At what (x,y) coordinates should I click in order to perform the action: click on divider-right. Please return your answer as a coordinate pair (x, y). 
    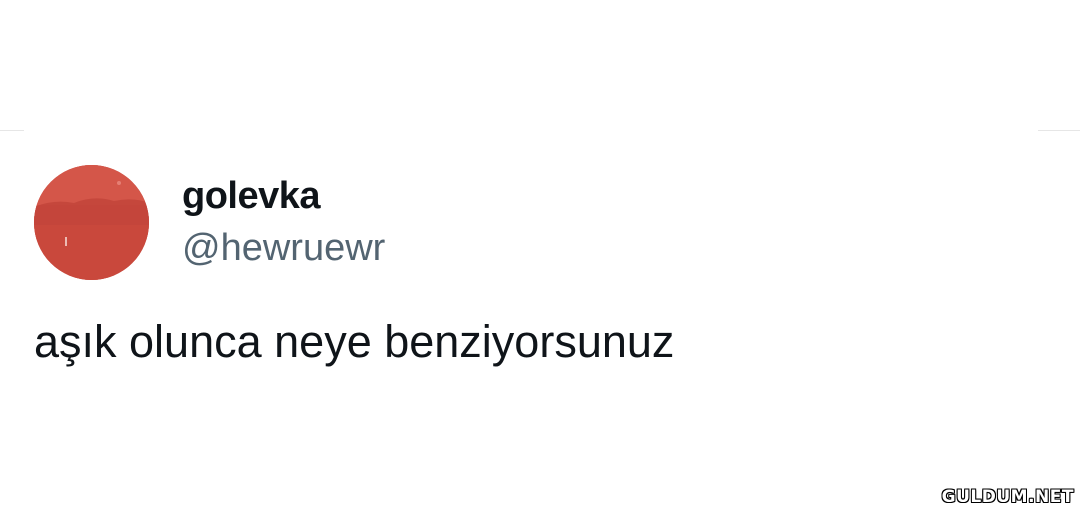
    Looking at the image, I should click on (1059, 130).